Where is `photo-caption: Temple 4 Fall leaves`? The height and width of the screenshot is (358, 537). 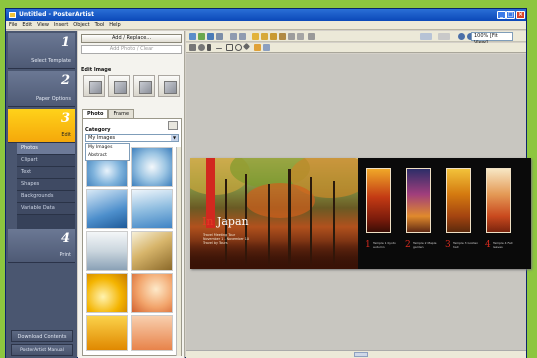
photo-caption: Temple 4 Fall leaves is located at coordinates (503, 245).